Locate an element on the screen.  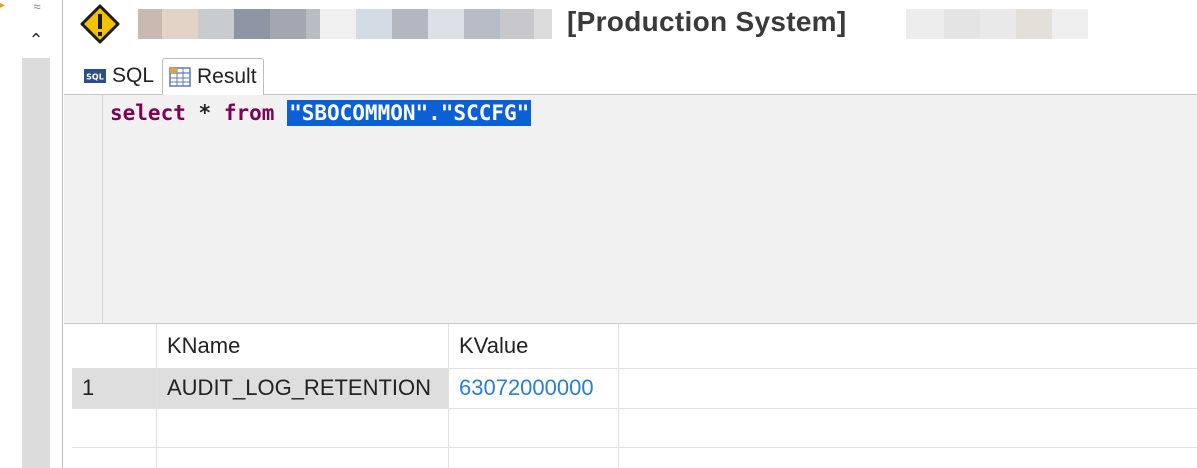
table-row: 1 AUDIT_LOG_RETENTION 63072000000 is located at coordinates (634, 388).